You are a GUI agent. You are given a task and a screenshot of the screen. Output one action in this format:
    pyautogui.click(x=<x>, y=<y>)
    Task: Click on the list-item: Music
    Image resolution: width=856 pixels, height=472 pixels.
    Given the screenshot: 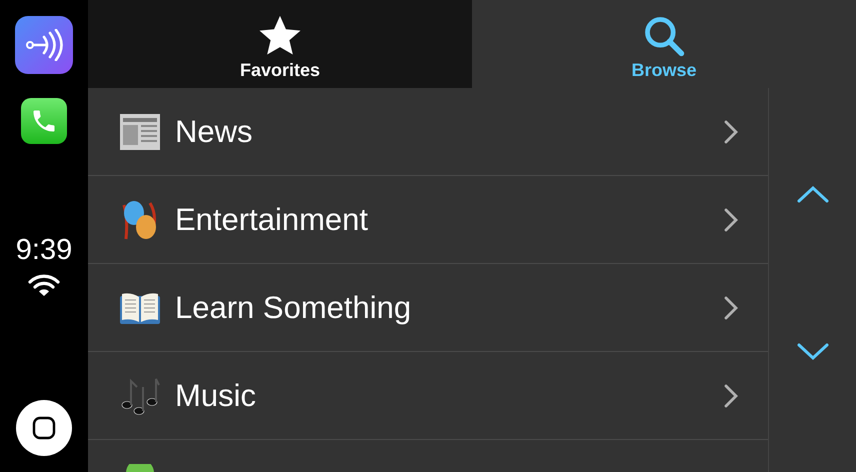 What is the action you would take?
    pyautogui.click(x=428, y=396)
    